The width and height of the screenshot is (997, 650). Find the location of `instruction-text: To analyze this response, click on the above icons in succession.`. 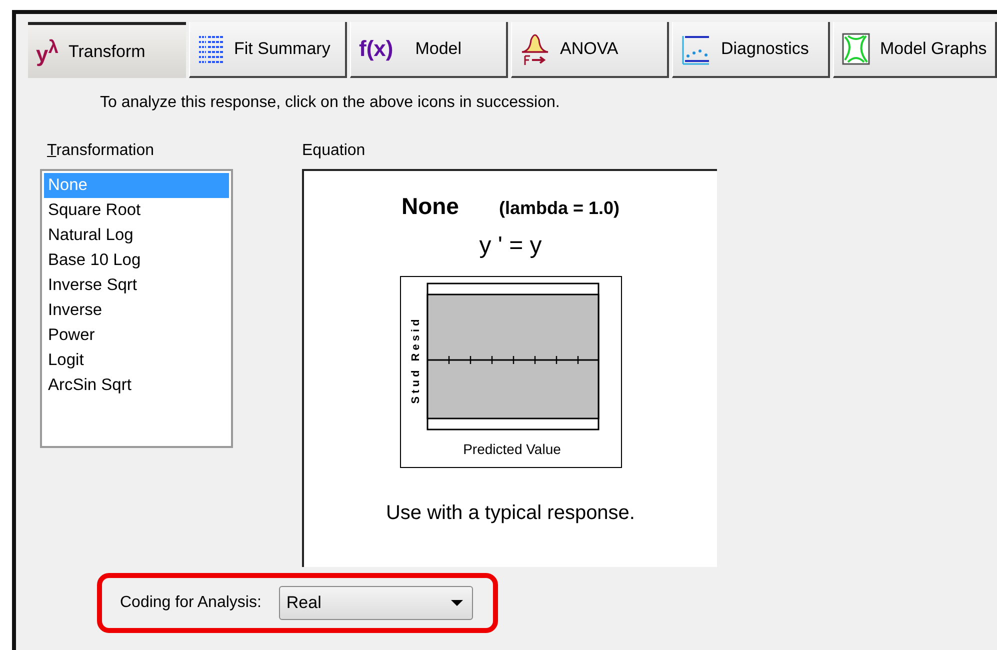

instruction-text: To analyze this response, click on the above icons in succession. is located at coordinates (330, 103).